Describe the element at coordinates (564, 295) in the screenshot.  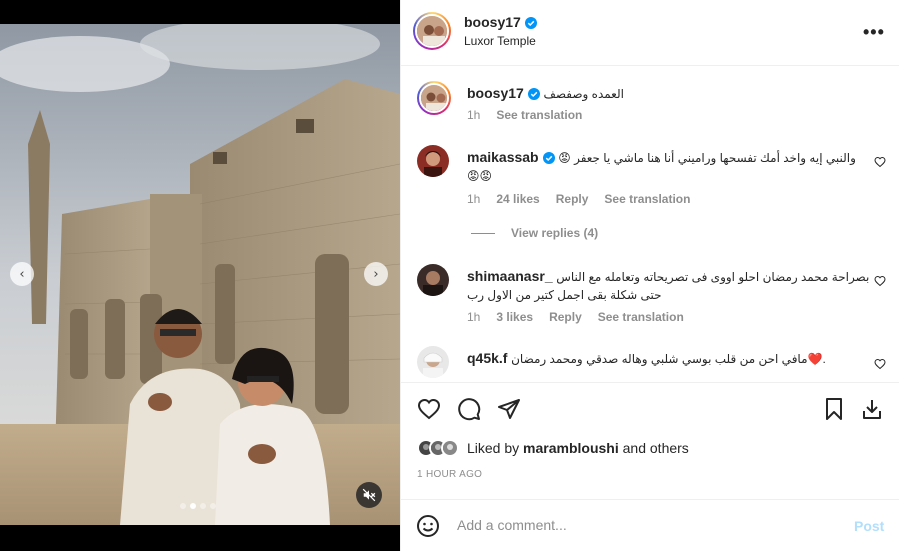
I see `comment-text-line2: حتى شكلة بقى اجمل كتير من الاول رب` at that location.